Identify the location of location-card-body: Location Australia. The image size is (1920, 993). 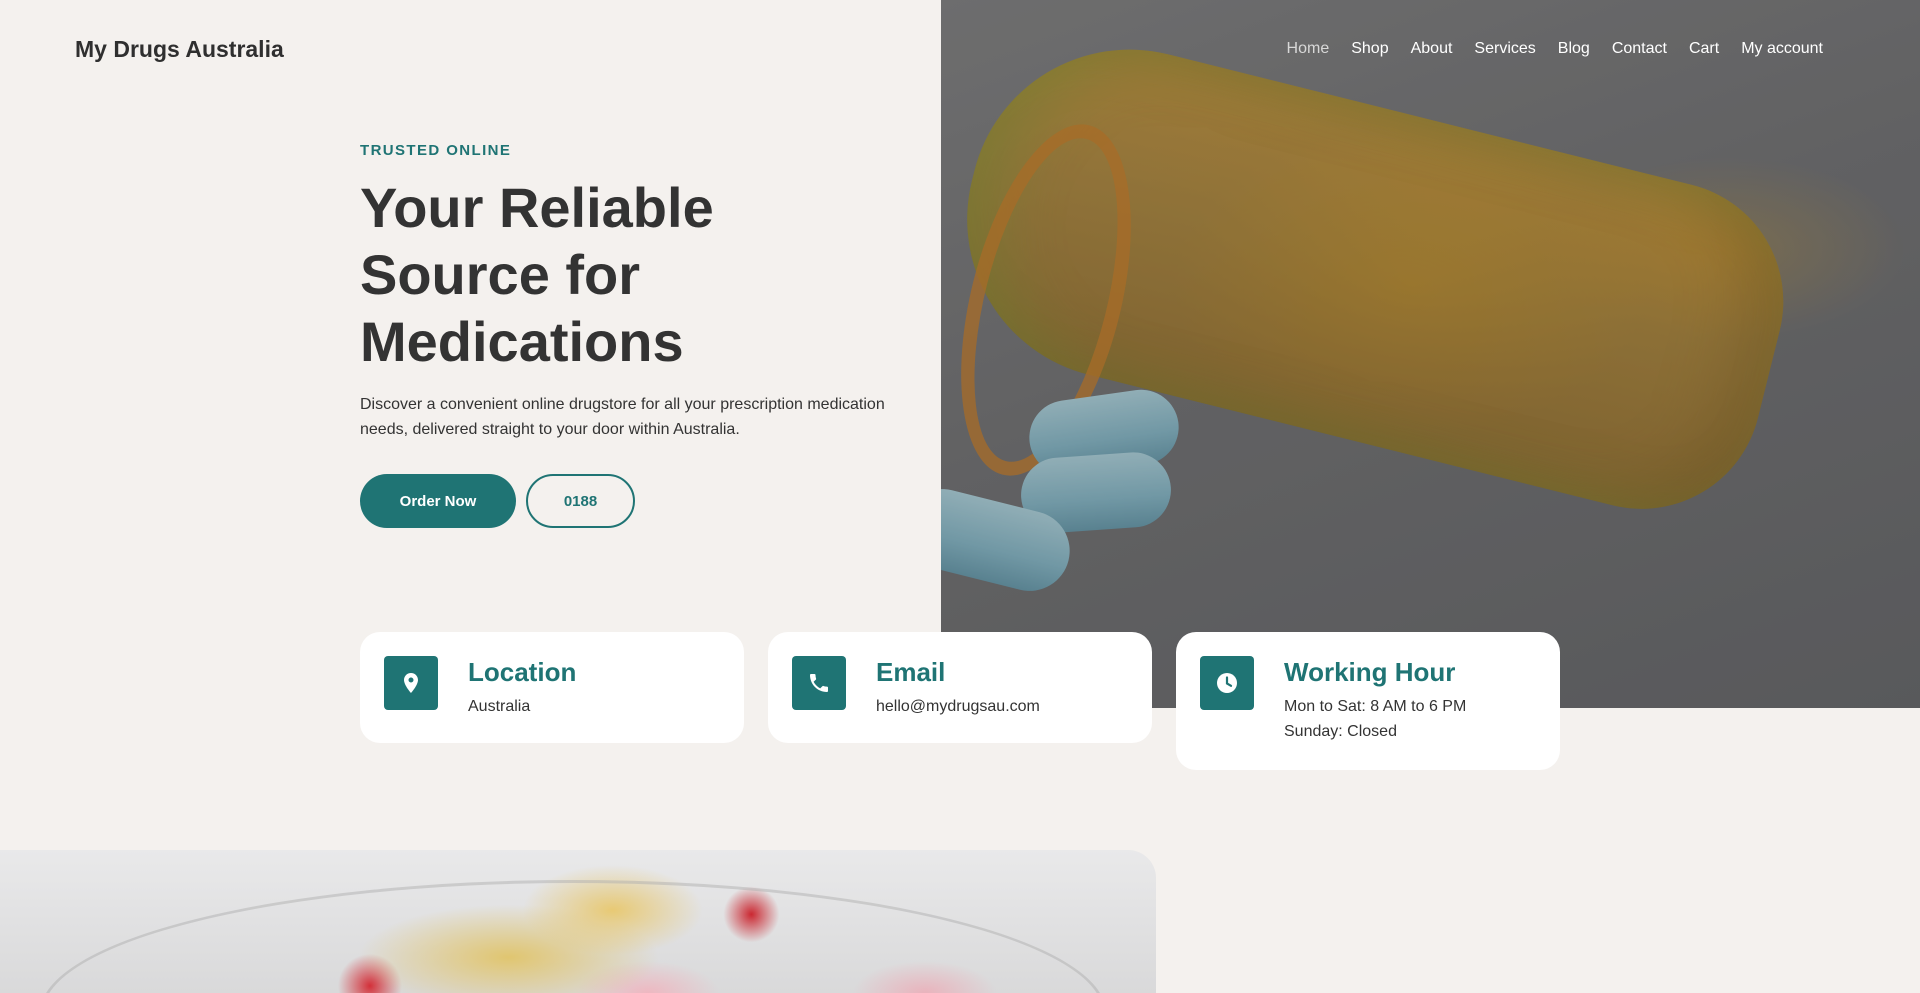
(522, 689).